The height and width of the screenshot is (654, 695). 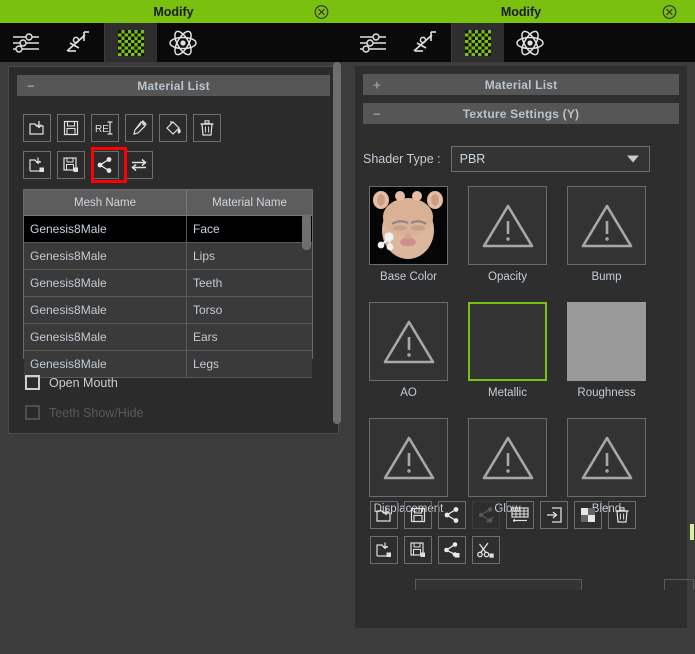 I want to click on partial-text-field, so click(x=498, y=584).